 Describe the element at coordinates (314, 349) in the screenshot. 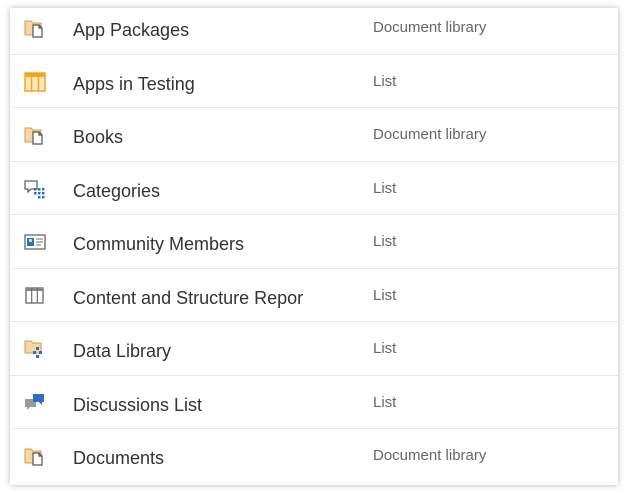

I see `list-item: Data Library List` at that location.